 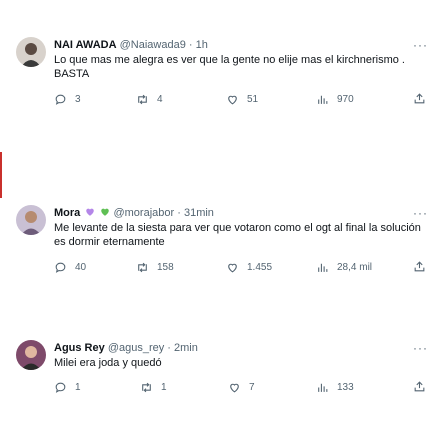 I want to click on reply-button: 1, so click(x=67, y=387).